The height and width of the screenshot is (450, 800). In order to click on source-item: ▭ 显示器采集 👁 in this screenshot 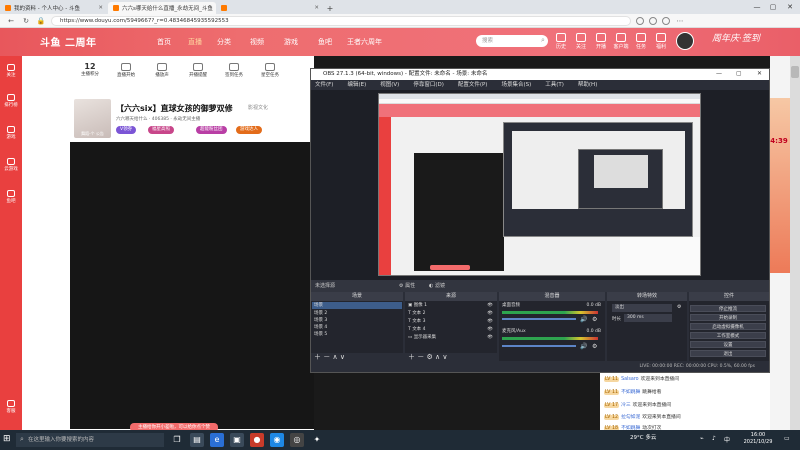, I will do `click(451, 337)`.